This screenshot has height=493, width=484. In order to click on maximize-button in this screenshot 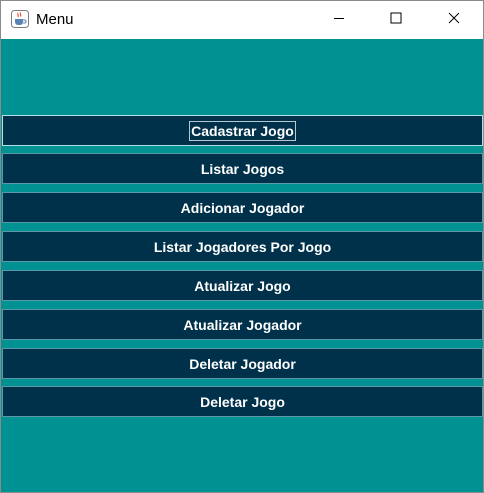, I will do `click(396, 20)`.